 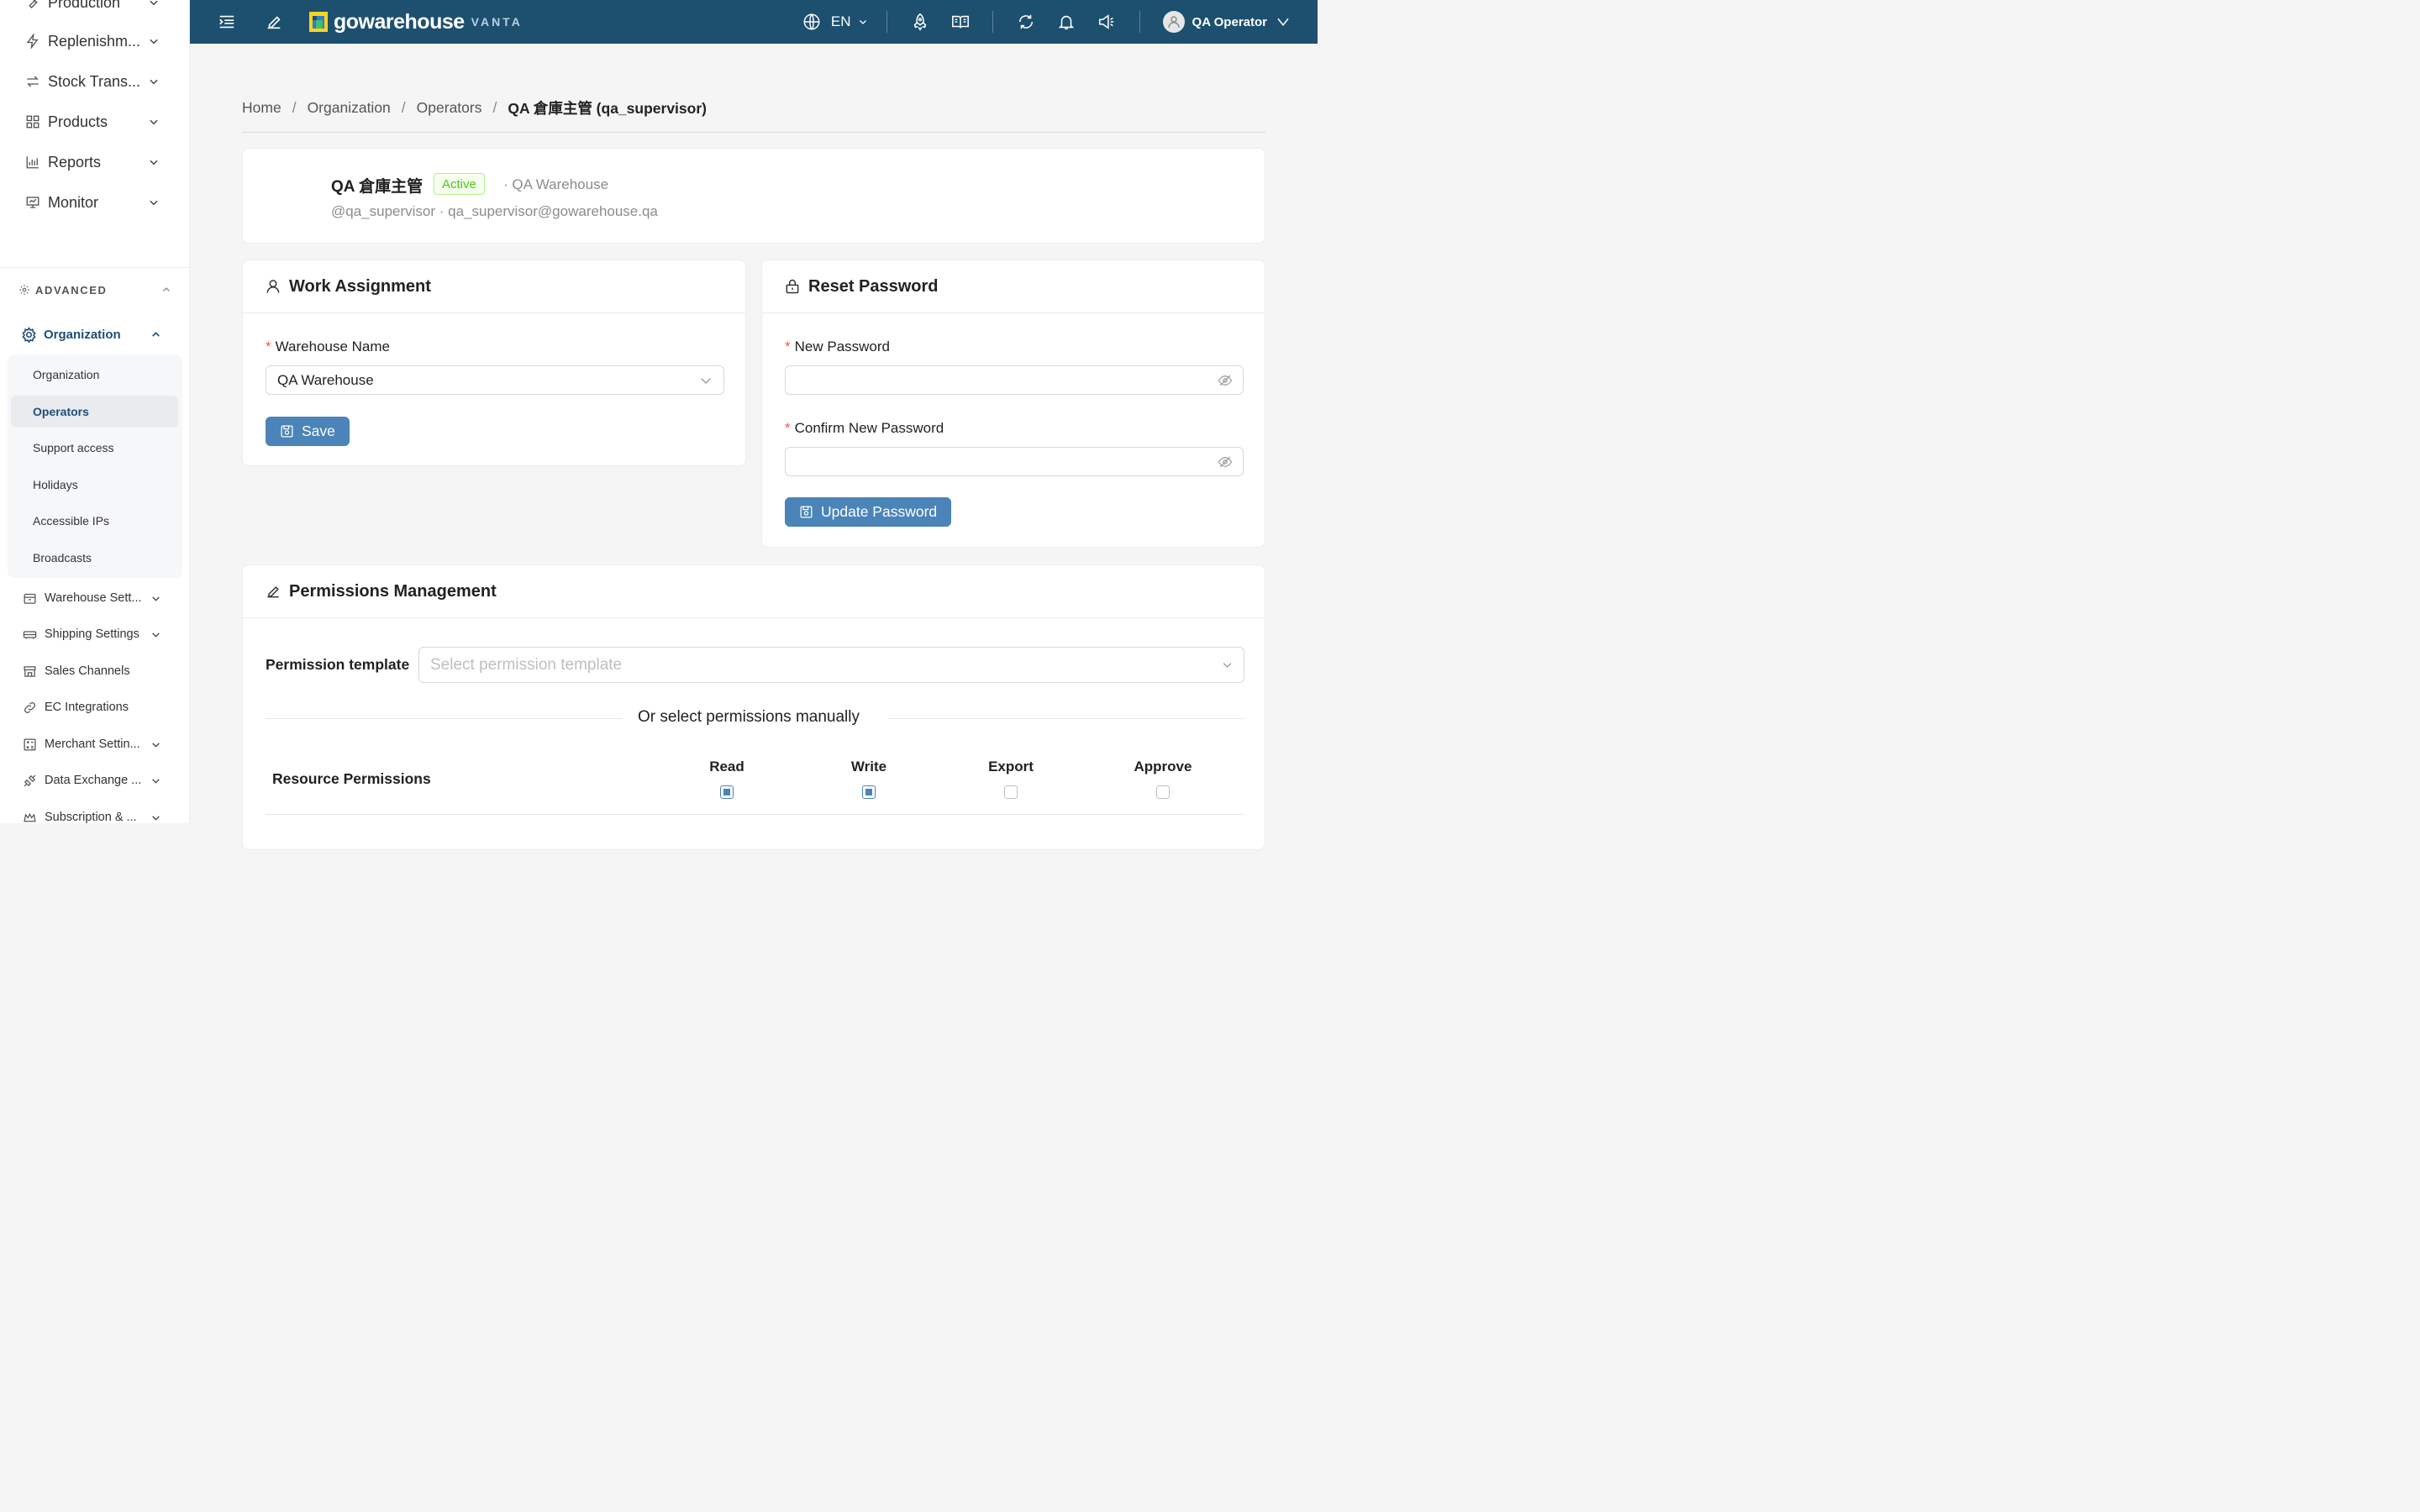 What do you see at coordinates (30, 817) in the screenshot?
I see `crown-icon` at bounding box center [30, 817].